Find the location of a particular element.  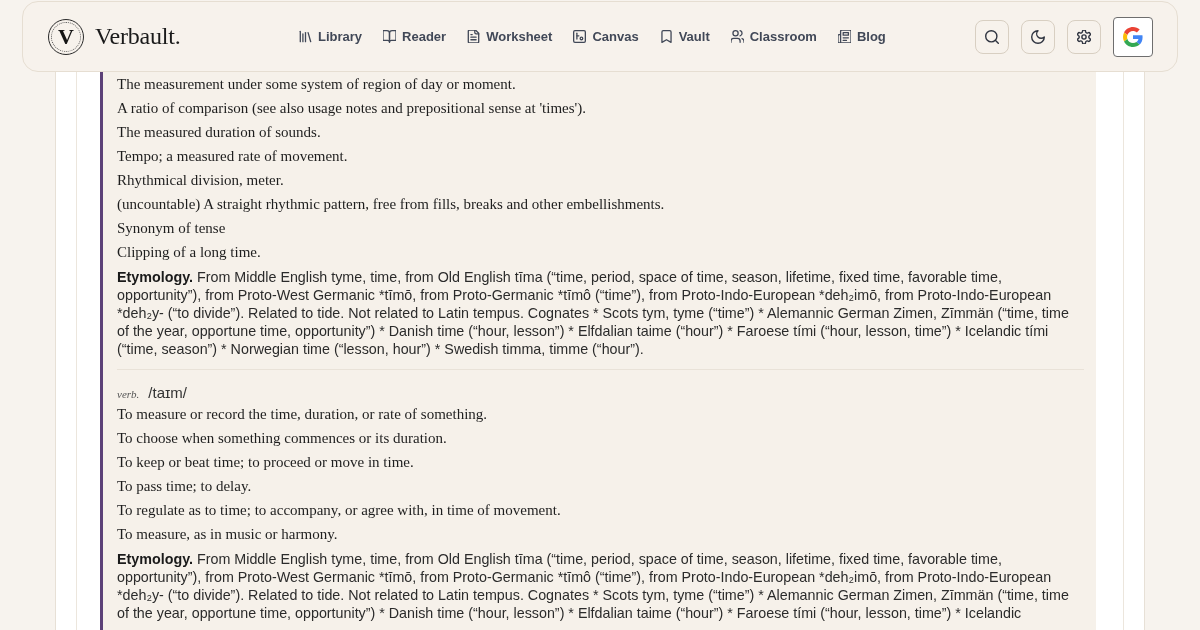

definition-text: The measured duration of sounds. is located at coordinates (219, 132).